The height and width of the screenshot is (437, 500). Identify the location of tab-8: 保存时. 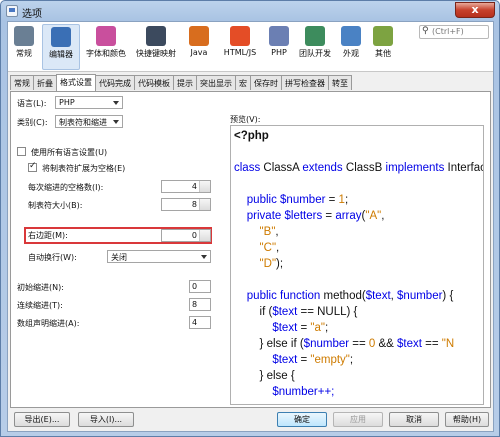
(266, 82).